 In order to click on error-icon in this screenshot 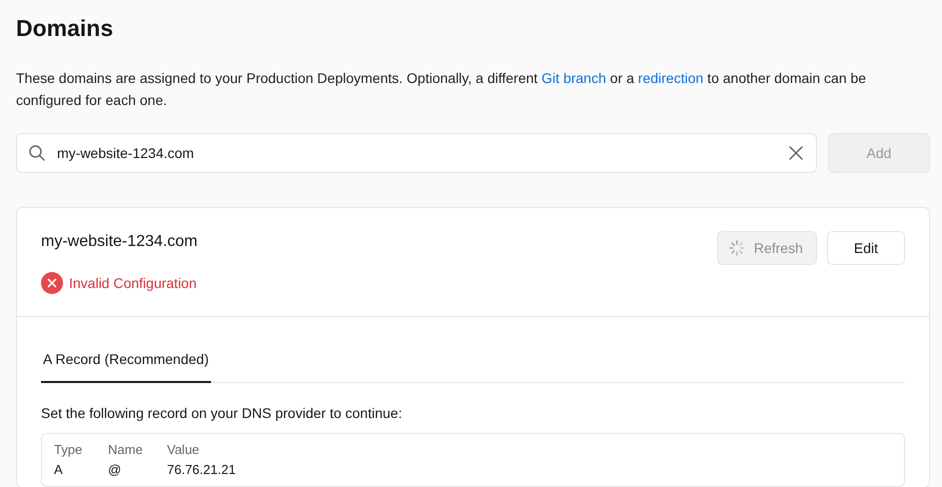, I will do `click(52, 283)`.